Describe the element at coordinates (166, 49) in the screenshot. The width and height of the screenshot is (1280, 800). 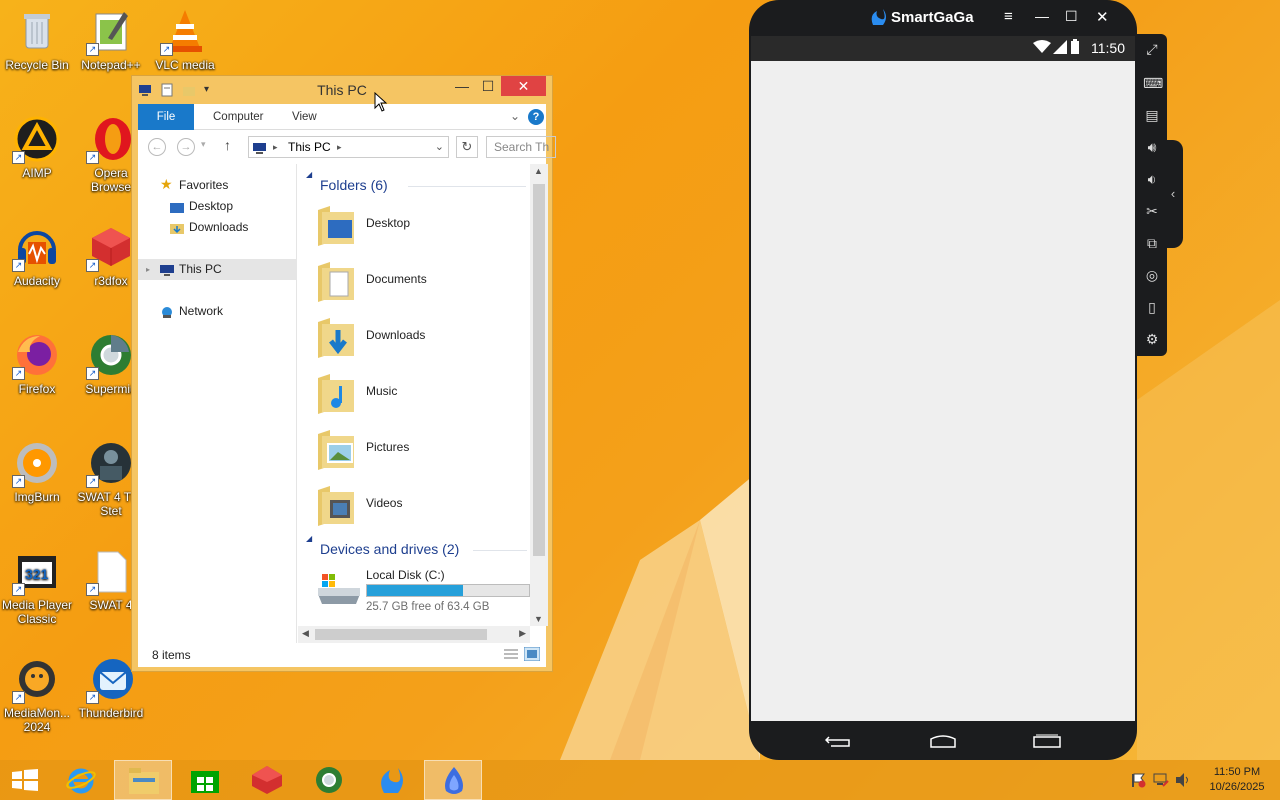
I see `shortcut-arrow-icon: ↗` at that location.